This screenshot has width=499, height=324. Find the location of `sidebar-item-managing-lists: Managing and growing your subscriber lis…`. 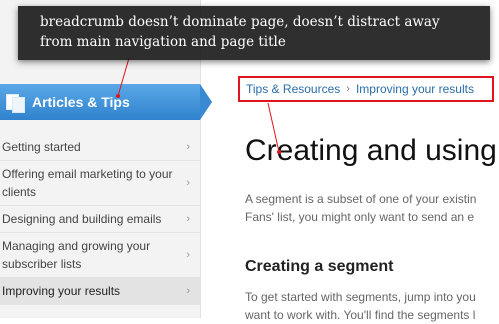

sidebar-item-managing-lists: Managing and growing your subscriber lis… is located at coordinates (100, 255).